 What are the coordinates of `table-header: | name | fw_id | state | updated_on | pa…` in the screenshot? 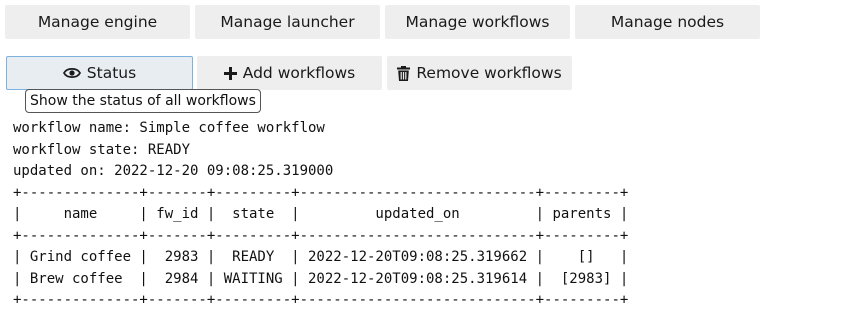 It's located at (321, 214).